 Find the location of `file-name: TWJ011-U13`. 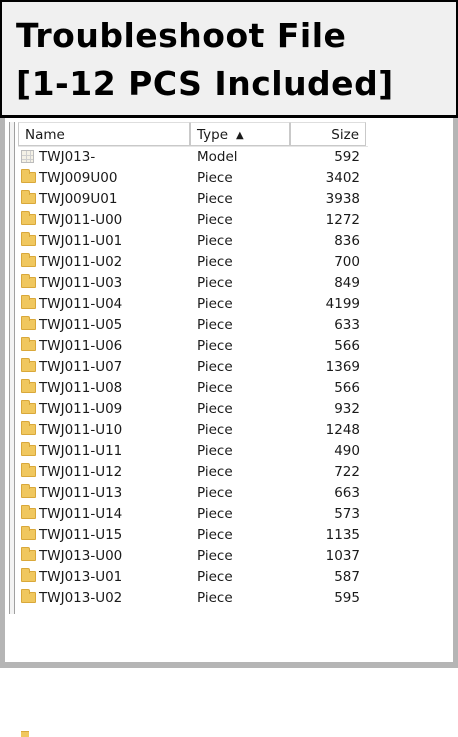

file-name: TWJ011-U13 is located at coordinates (81, 493).